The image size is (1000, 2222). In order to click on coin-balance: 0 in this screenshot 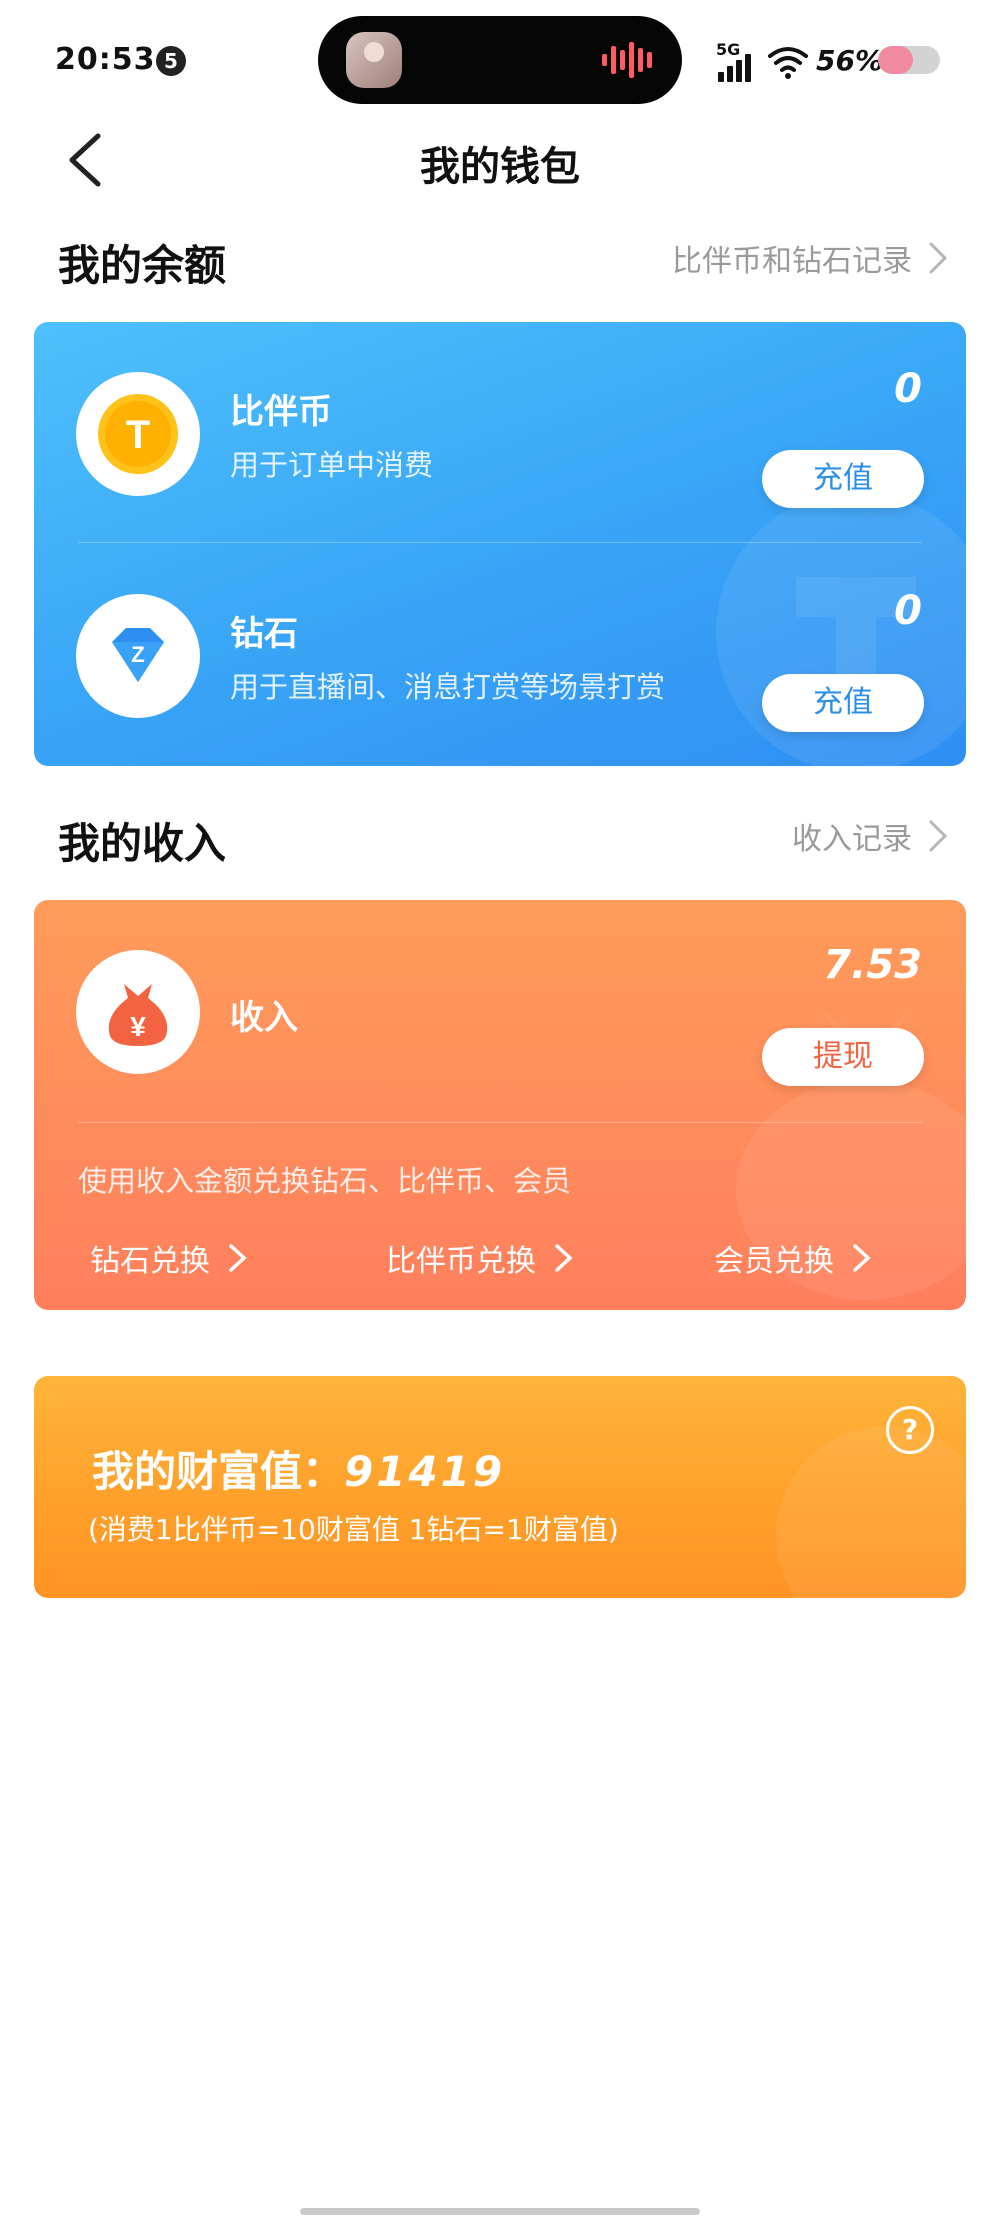, I will do `click(908, 389)`.